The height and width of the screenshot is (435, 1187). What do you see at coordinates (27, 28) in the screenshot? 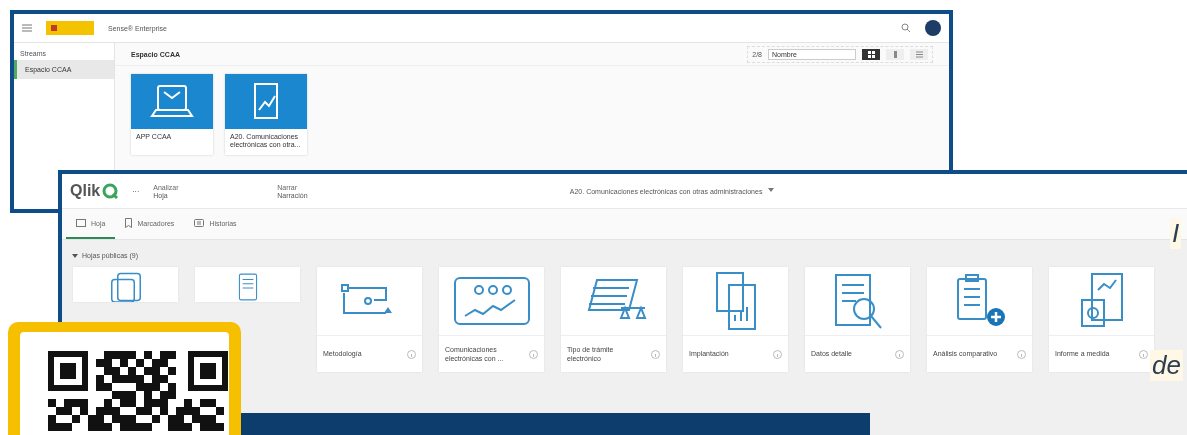
I see `menu-icon` at bounding box center [27, 28].